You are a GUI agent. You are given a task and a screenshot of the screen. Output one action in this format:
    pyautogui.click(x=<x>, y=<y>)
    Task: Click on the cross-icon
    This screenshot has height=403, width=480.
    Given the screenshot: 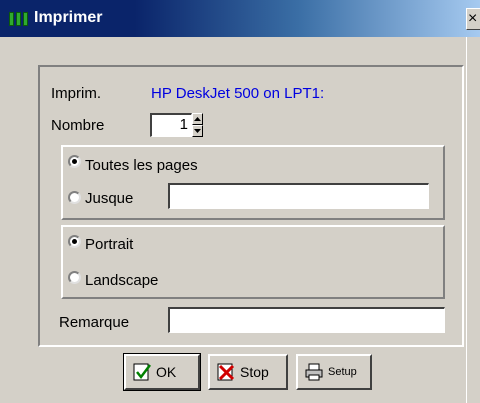 What is the action you would take?
    pyautogui.click(x=226, y=372)
    